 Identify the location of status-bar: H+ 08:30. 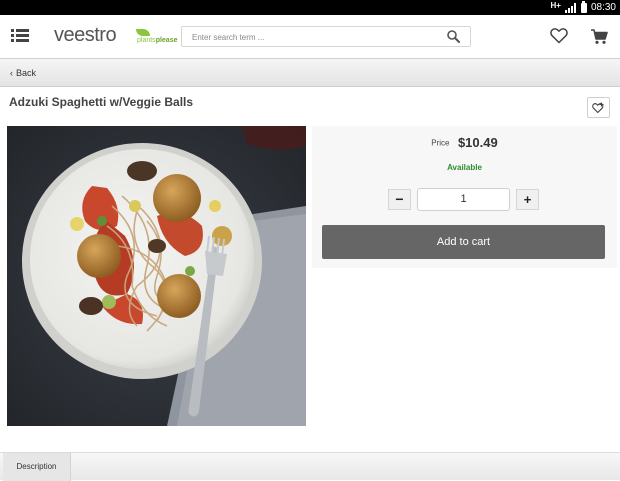
(310, 7).